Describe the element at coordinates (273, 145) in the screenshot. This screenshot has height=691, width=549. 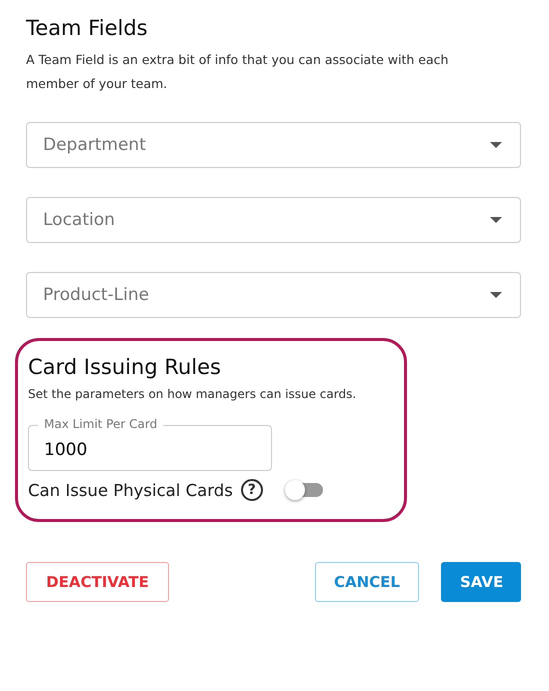
I see `dropdown-field: Department` at that location.